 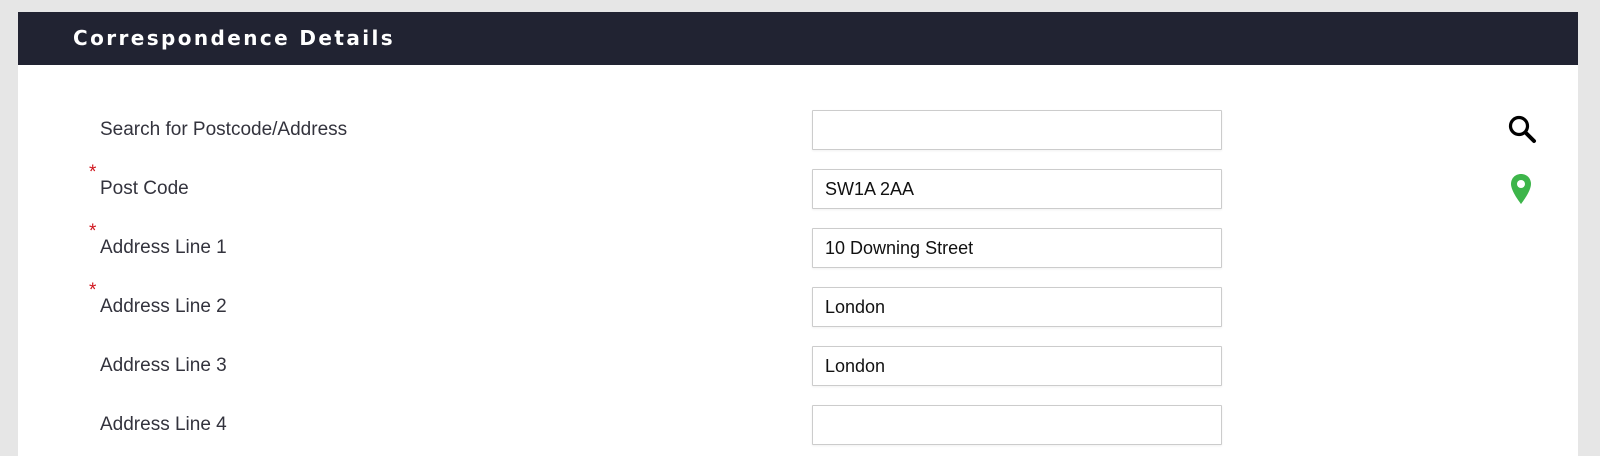 What do you see at coordinates (163, 306) in the screenshot?
I see `address-line-2-label: Address Line 2` at bounding box center [163, 306].